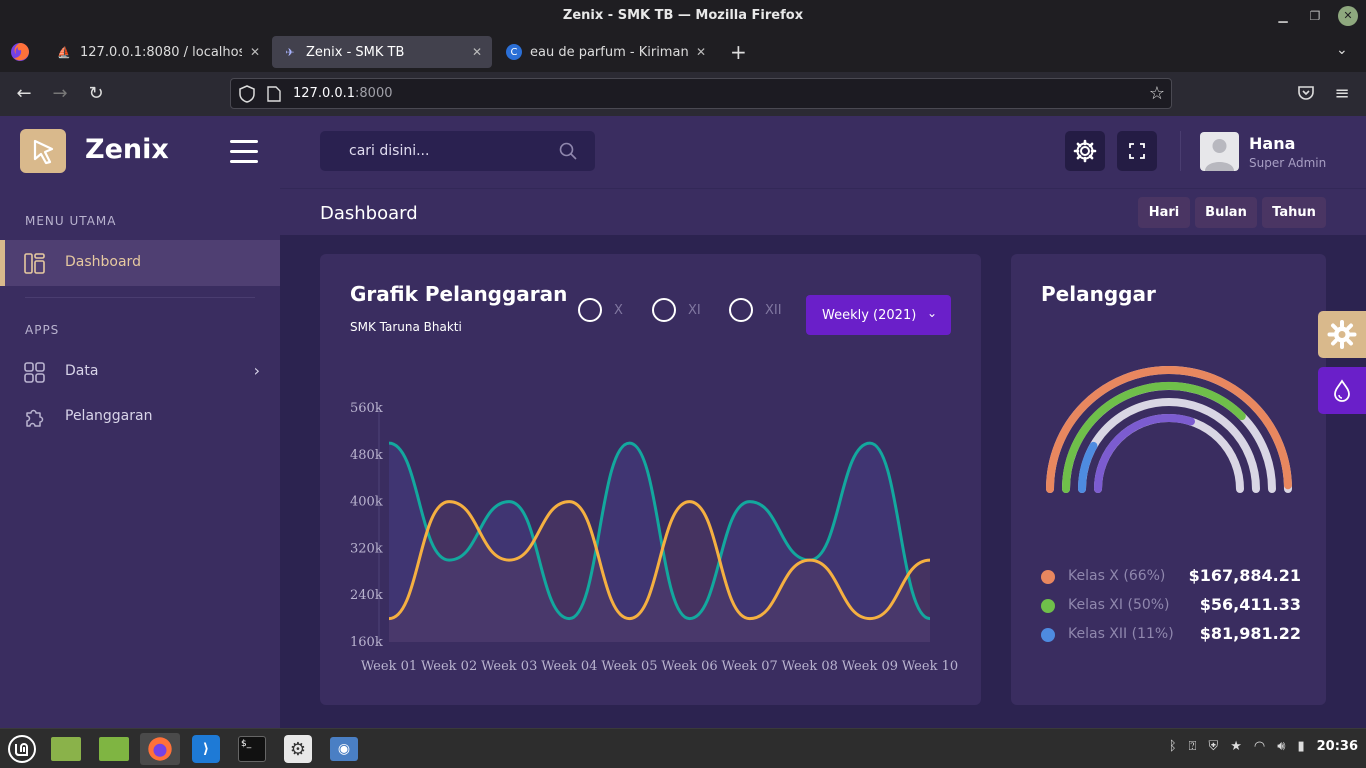 The image size is (1366, 768). Describe the element at coordinates (114, 749) in the screenshot. I see `folder-icon` at that location.